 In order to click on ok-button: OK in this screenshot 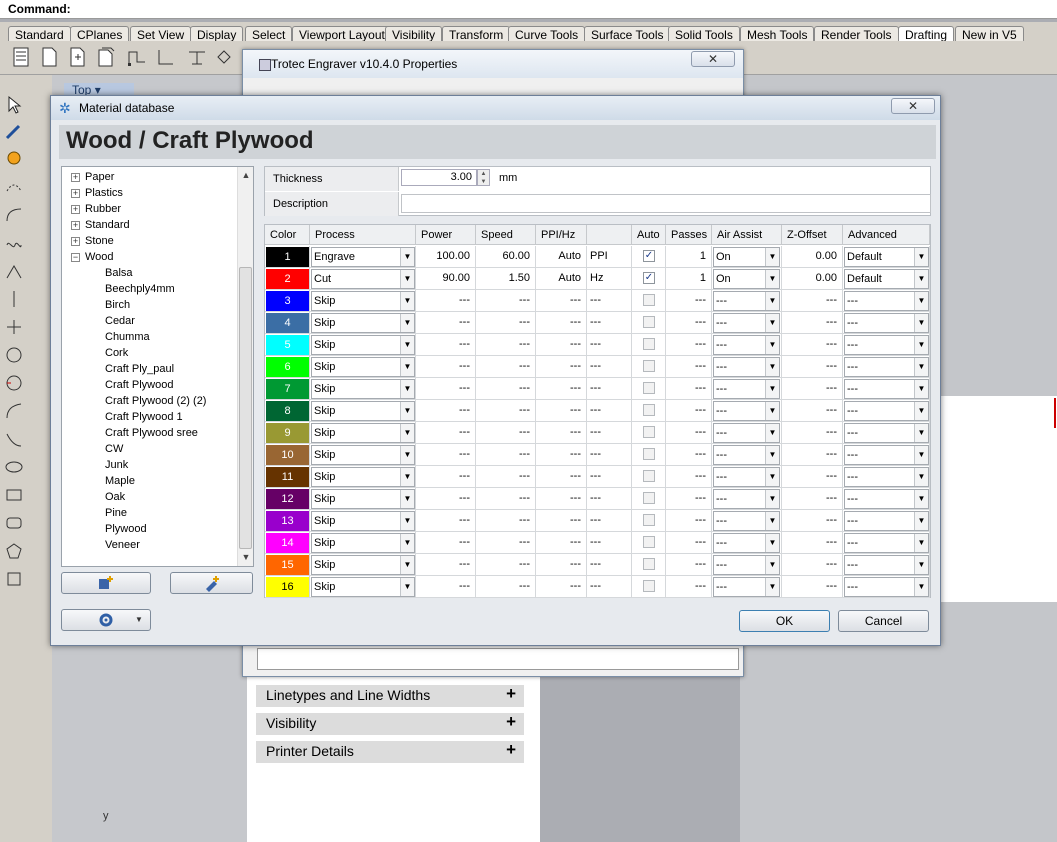, I will do `click(784, 621)`.